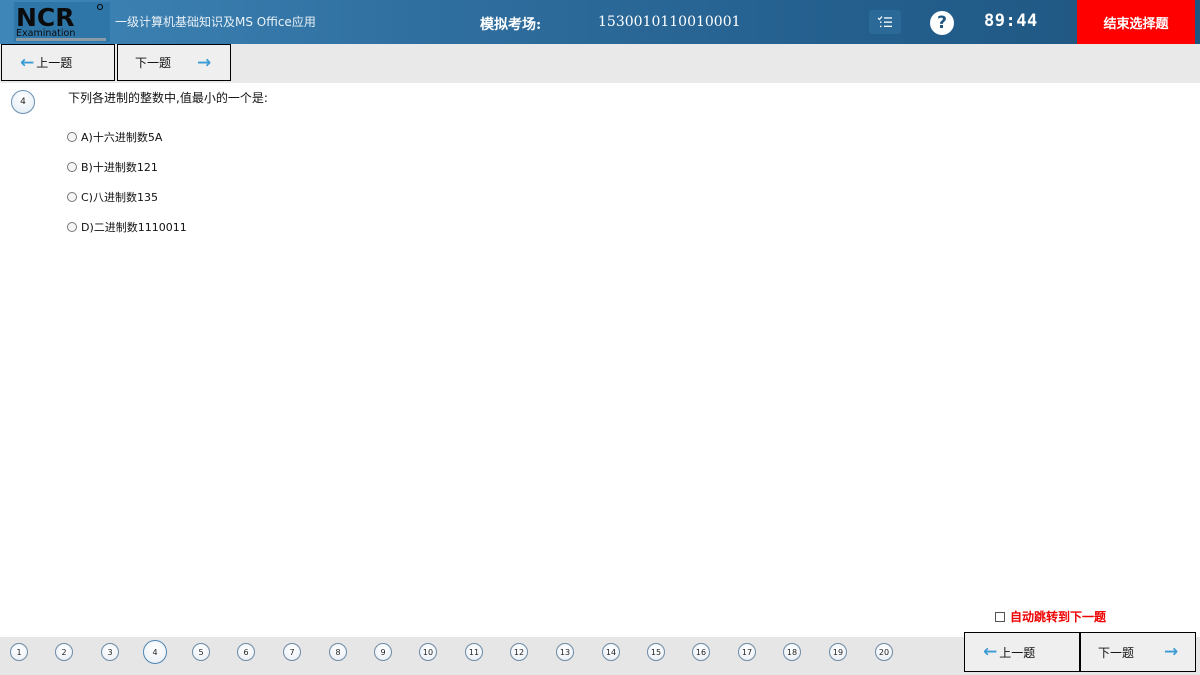 The image size is (1200, 675). Describe the element at coordinates (511, 25) in the screenshot. I see `exam-room-label: 模拟考场:` at that location.